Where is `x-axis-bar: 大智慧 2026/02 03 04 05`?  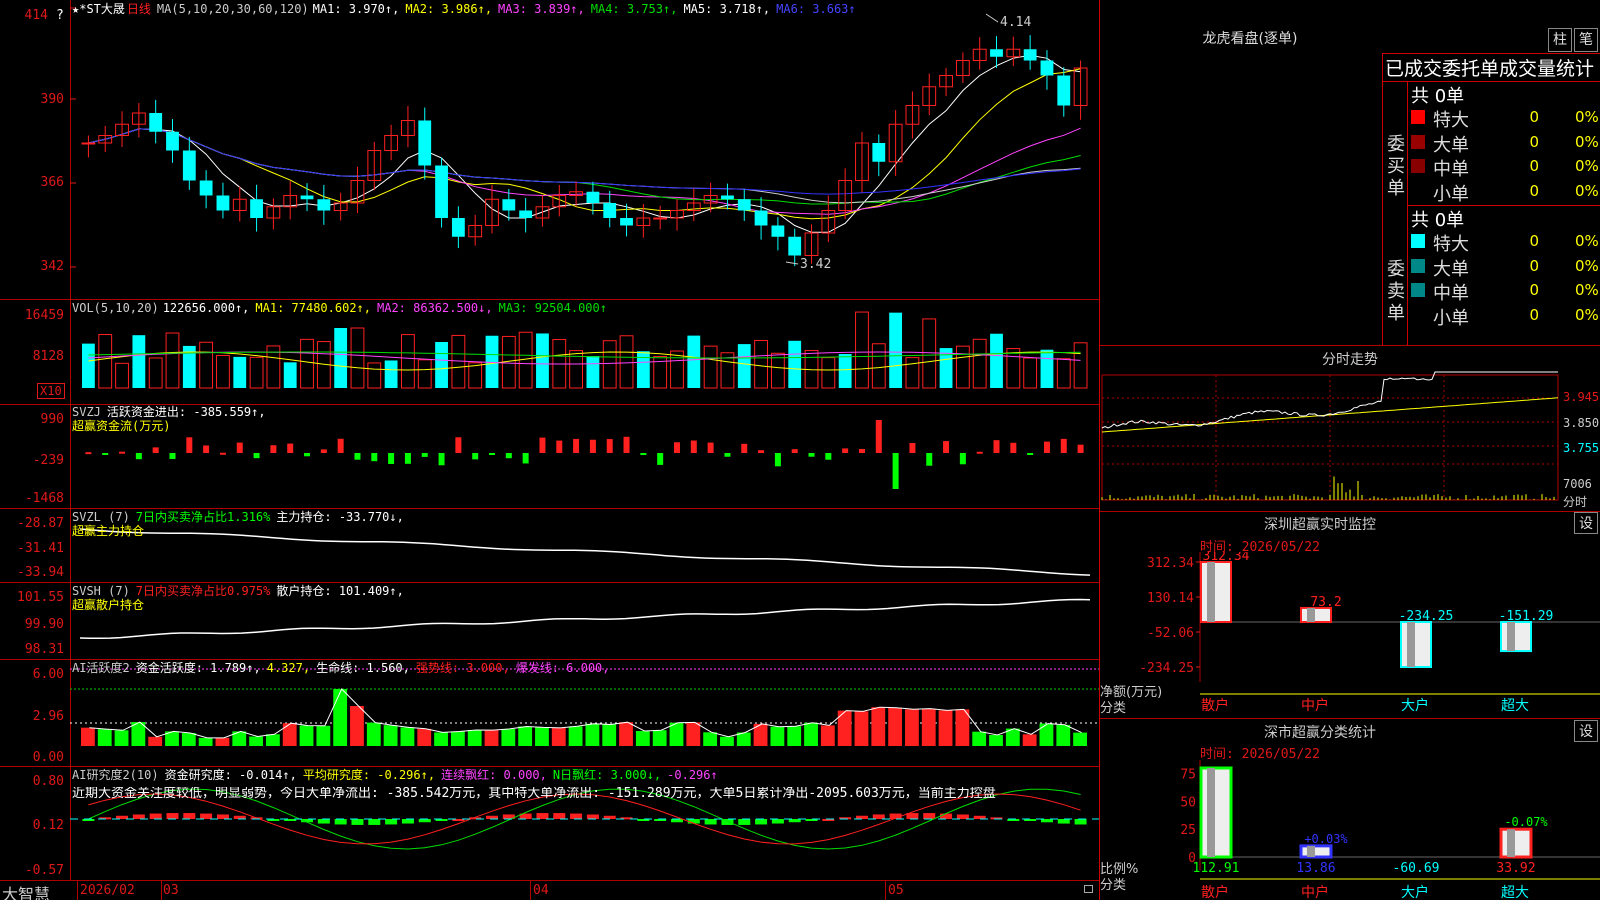
x-axis-bar: 大智慧 2026/02 03 04 05 is located at coordinates (549, 890).